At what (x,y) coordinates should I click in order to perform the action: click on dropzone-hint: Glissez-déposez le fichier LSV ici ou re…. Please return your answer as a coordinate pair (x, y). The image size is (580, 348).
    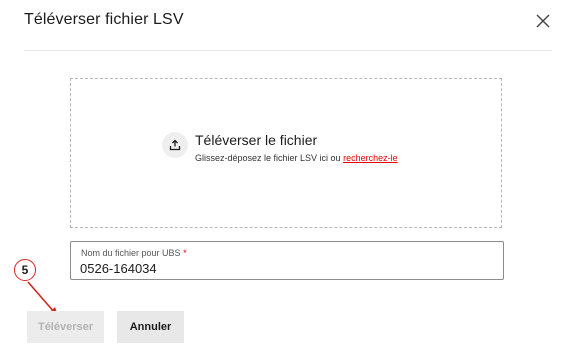
    Looking at the image, I should click on (296, 158).